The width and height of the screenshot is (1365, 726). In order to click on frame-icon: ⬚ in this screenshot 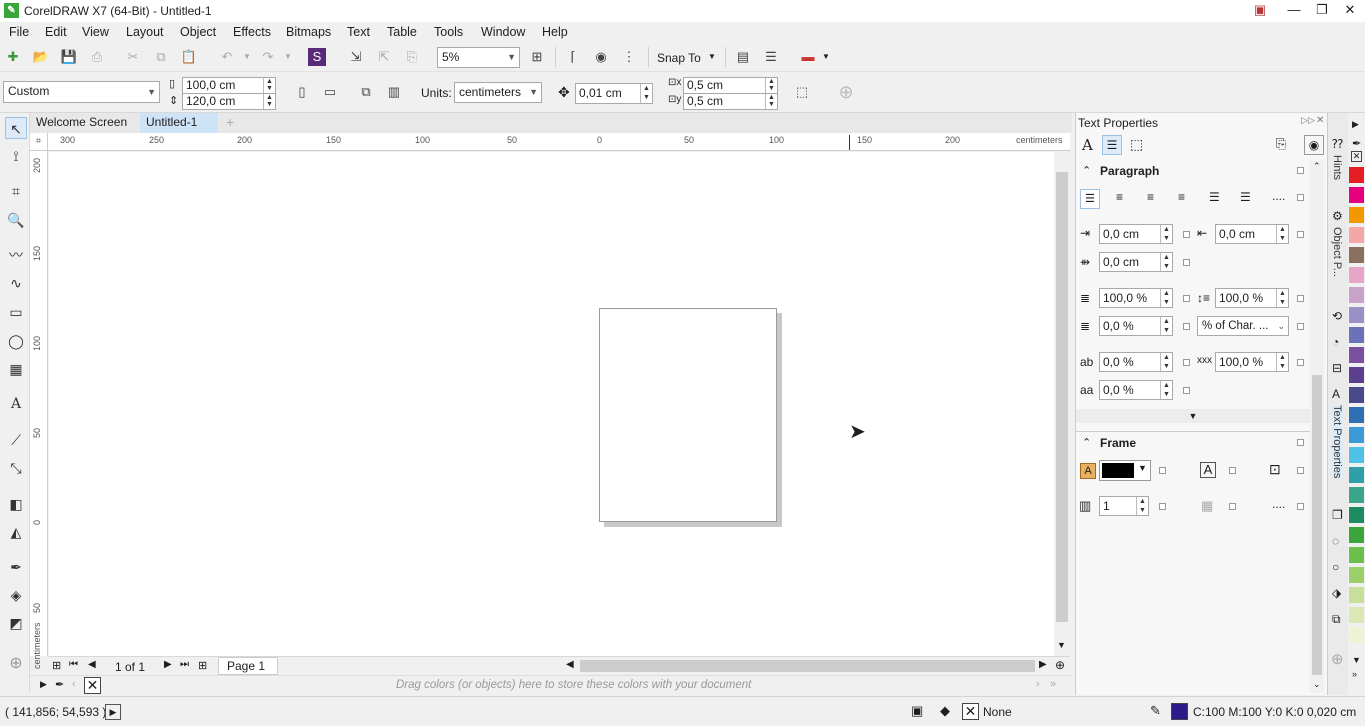, I will do `click(1136, 144)`.